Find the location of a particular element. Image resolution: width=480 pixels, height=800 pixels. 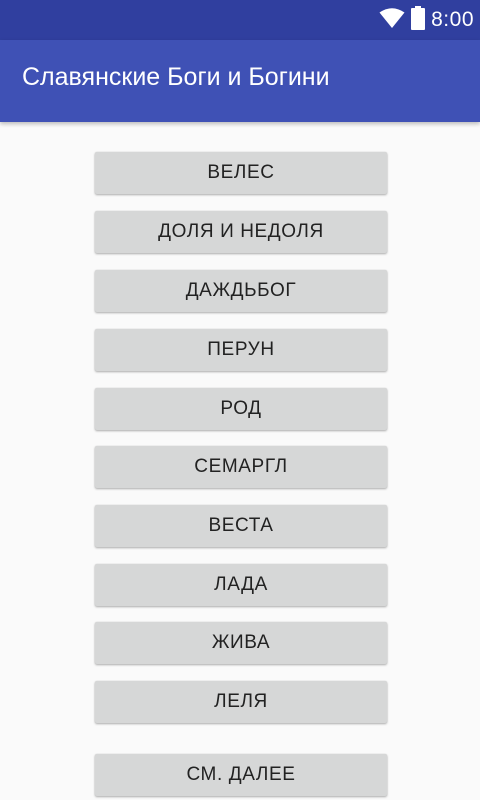

status-bar: 8:00 is located at coordinates (240, 20).